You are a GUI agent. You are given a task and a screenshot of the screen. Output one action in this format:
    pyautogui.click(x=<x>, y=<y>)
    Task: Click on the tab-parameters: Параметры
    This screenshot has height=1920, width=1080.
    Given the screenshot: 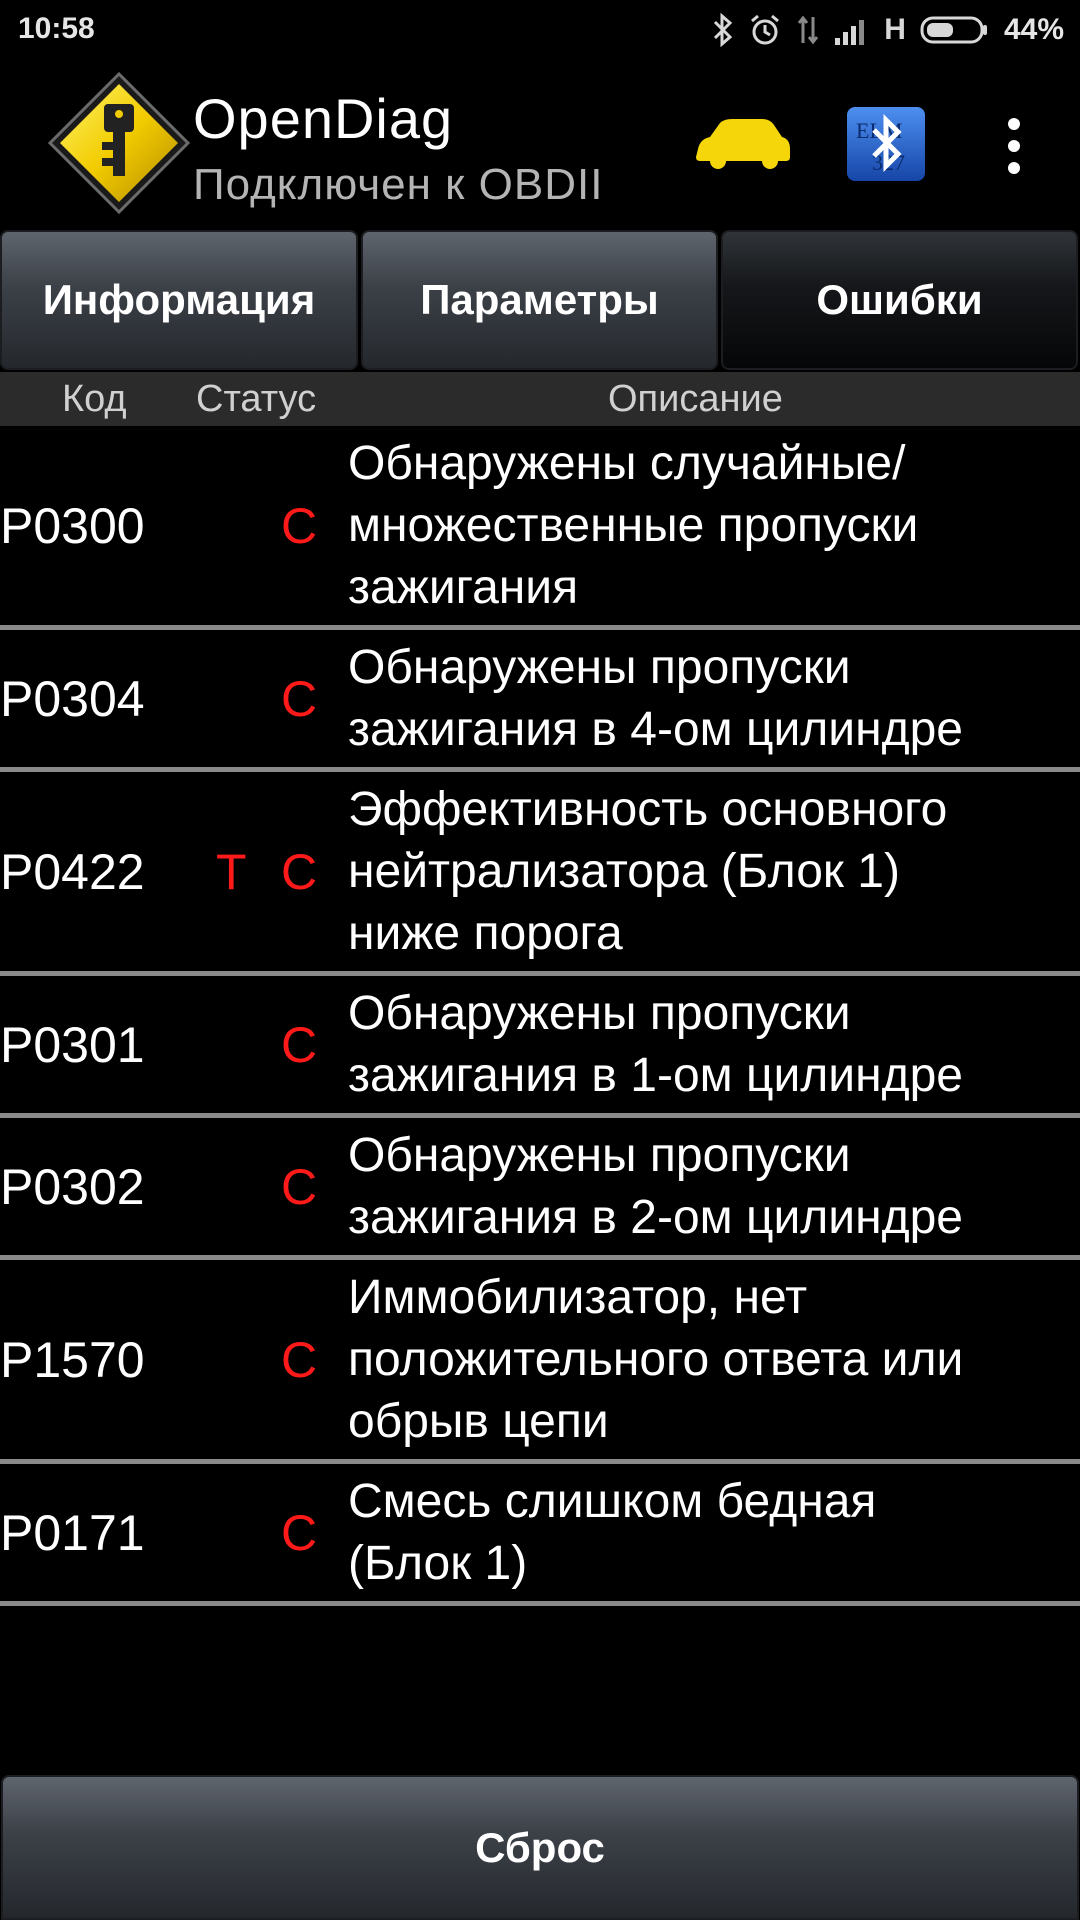 What is the action you would take?
    pyautogui.click(x=539, y=300)
    